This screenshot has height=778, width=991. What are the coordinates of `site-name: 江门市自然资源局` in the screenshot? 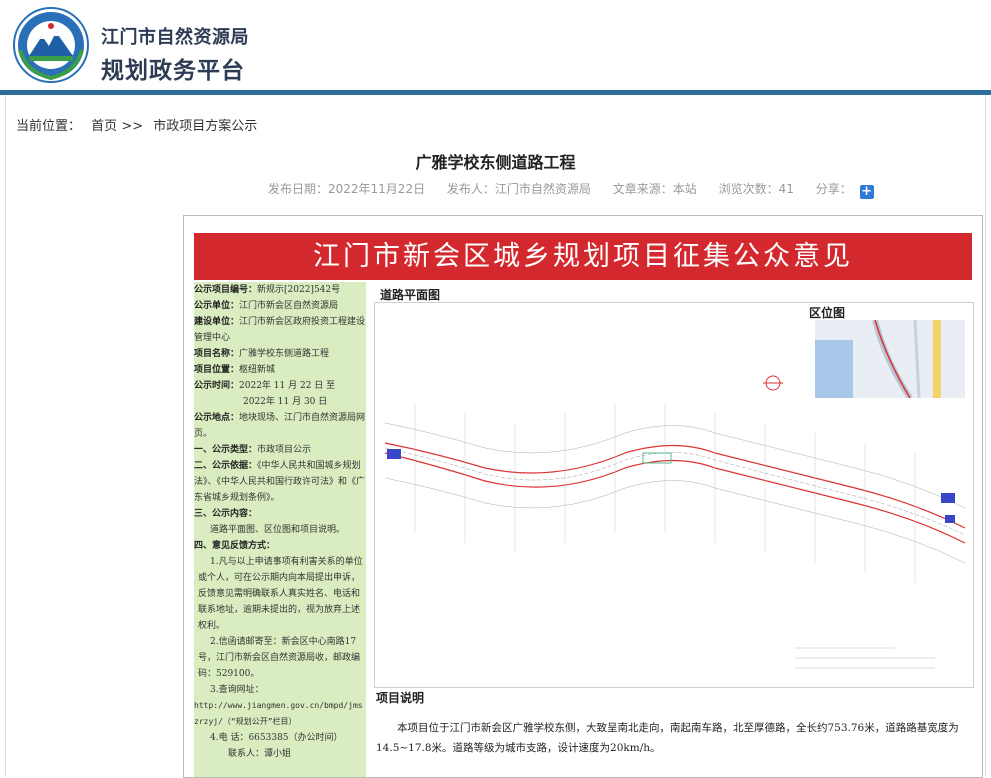 It's located at (175, 37).